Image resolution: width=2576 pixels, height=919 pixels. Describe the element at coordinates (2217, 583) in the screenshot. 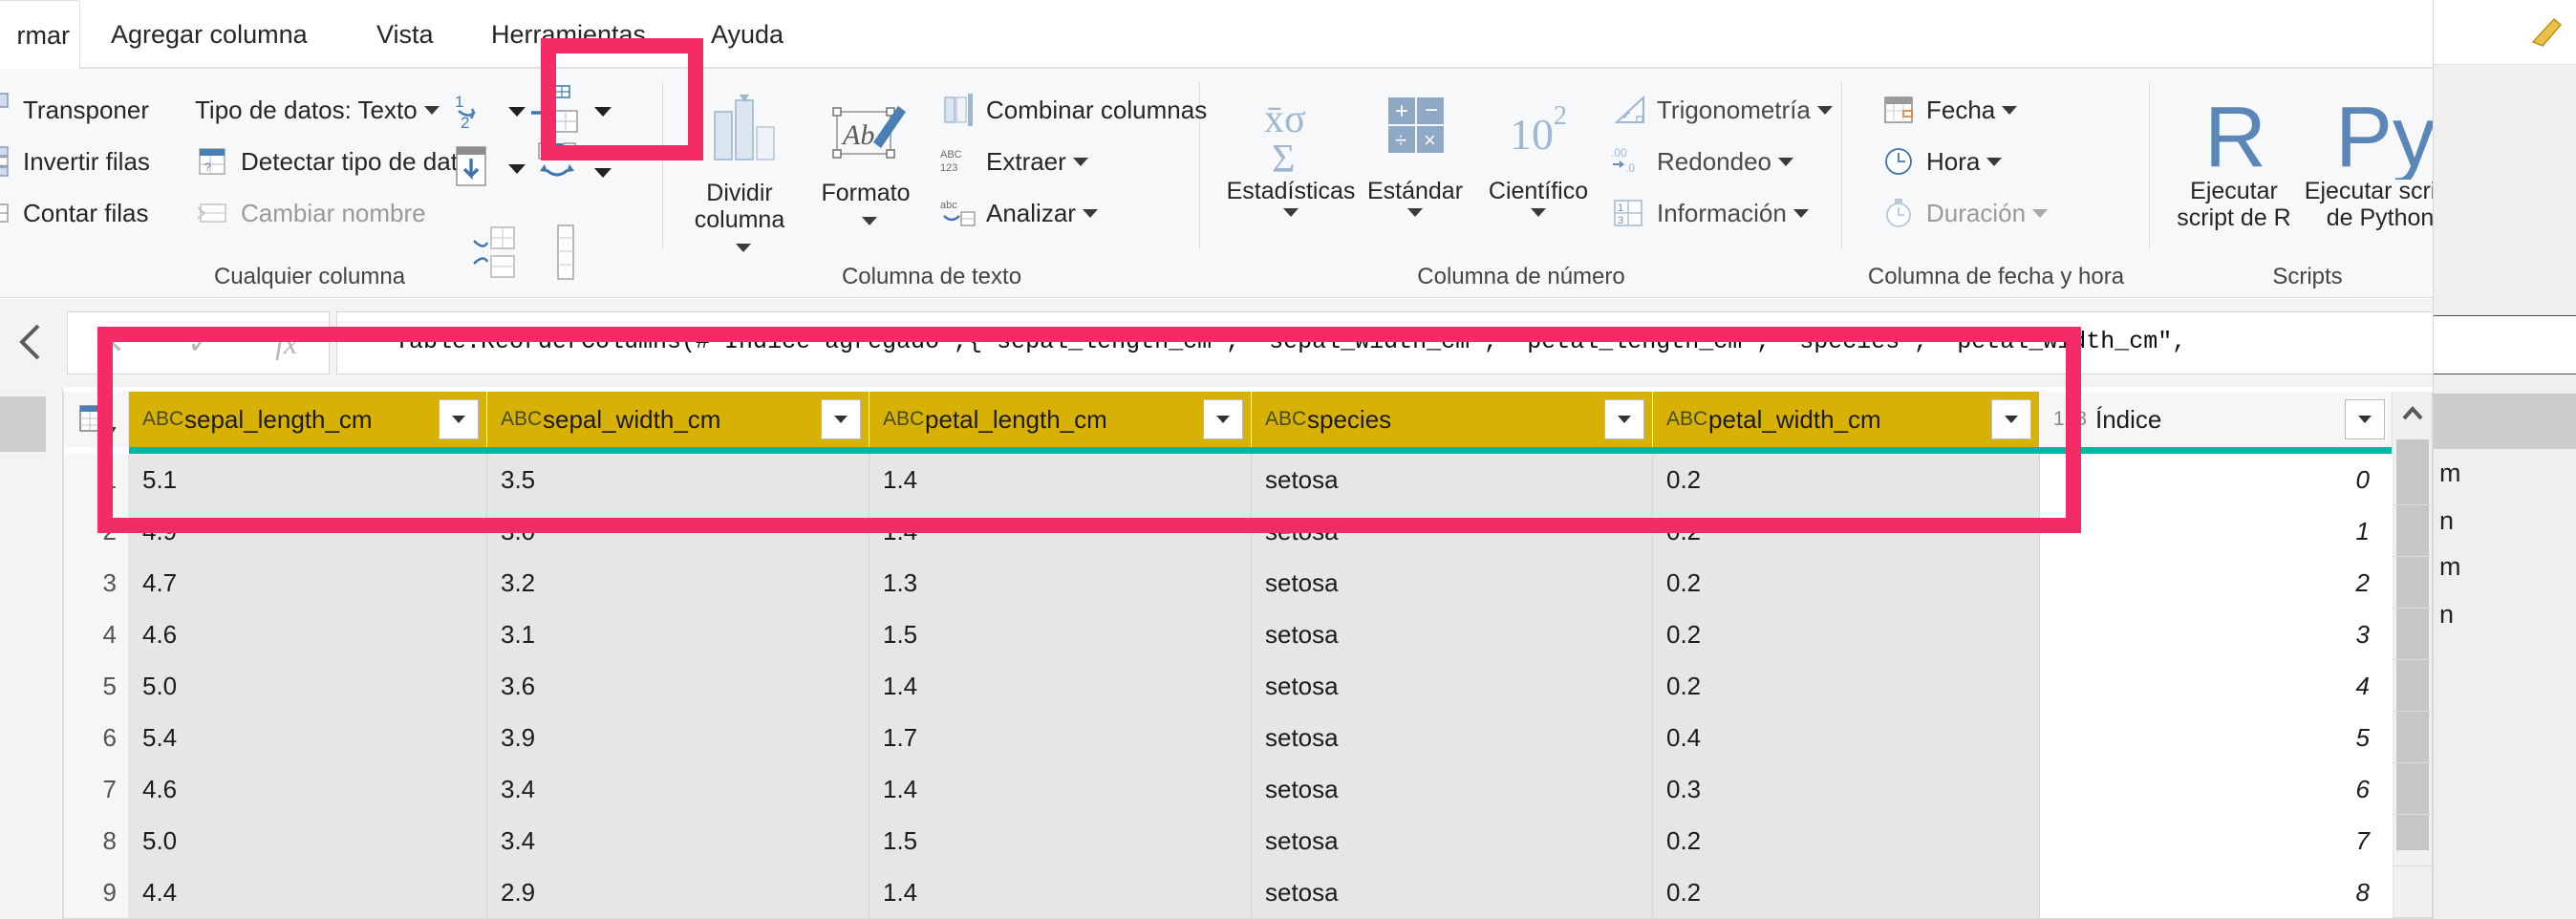

I see `table-cell-Índice: 2` at that location.